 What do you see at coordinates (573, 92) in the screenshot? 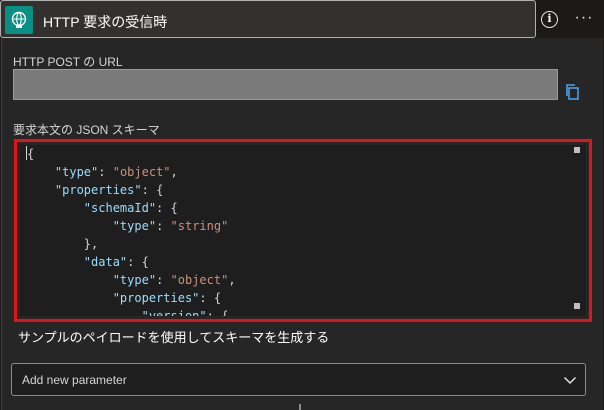
I see `copy-icon` at bounding box center [573, 92].